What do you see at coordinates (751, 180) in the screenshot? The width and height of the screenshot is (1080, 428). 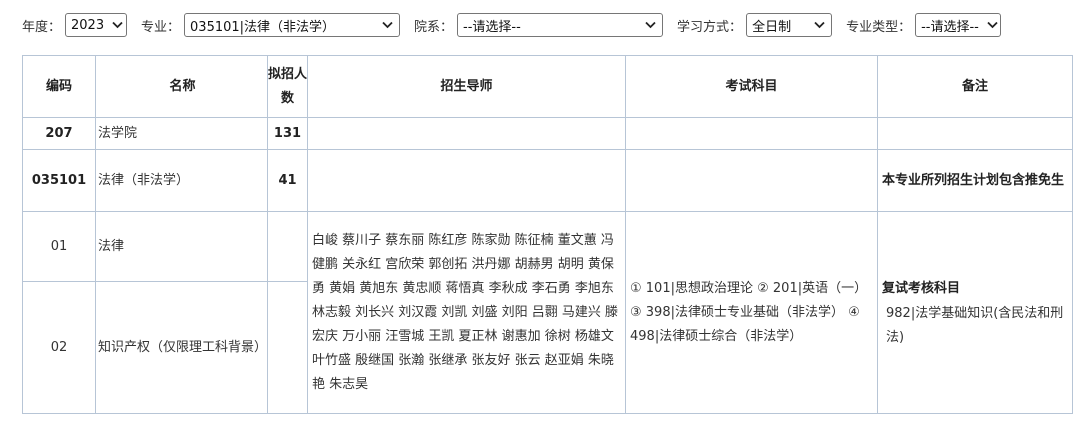 I see `major-exam` at bounding box center [751, 180].